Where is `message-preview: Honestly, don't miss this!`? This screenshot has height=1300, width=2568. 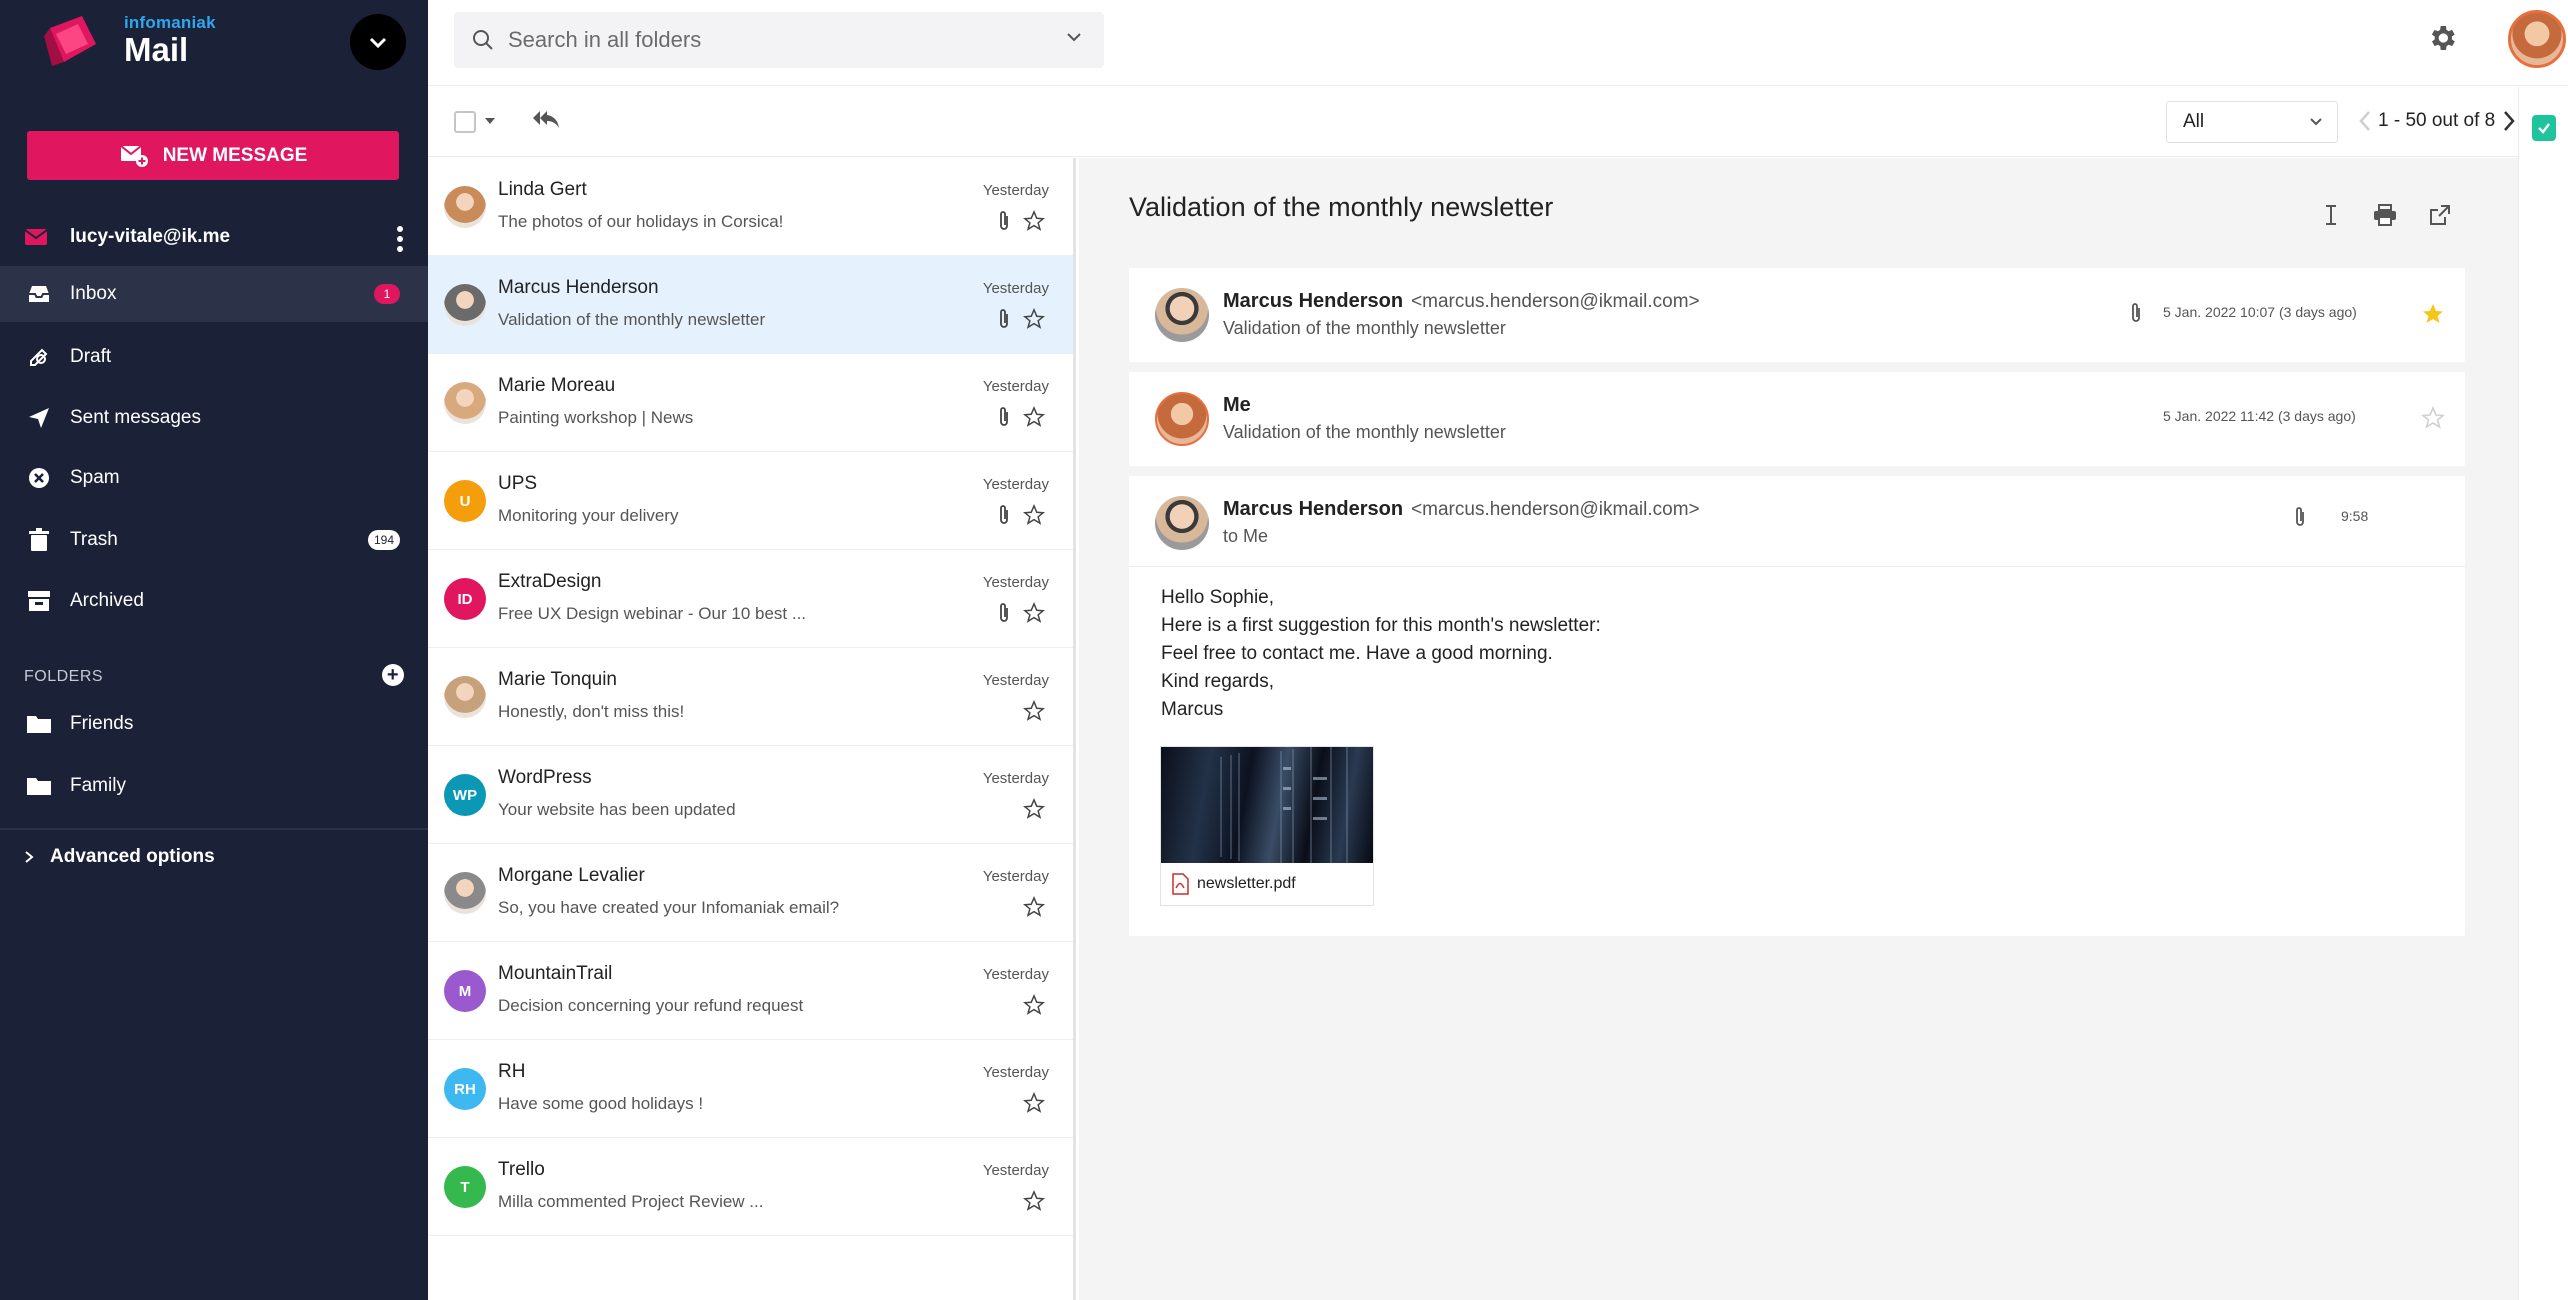 message-preview: Honestly, don't miss this! is located at coordinates (591, 711).